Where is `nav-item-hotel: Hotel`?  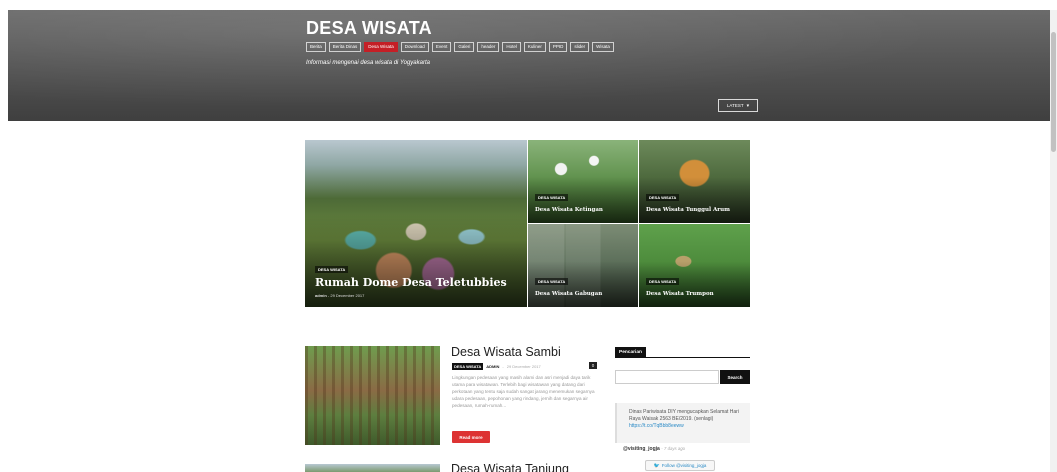 nav-item-hotel: Hotel is located at coordinates (511, 47).